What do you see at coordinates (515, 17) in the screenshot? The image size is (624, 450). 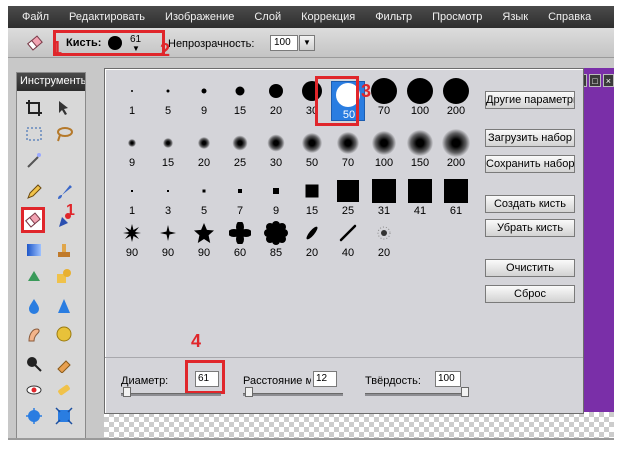 I see `menu-language: Язык` at bounding box center [515, 17].